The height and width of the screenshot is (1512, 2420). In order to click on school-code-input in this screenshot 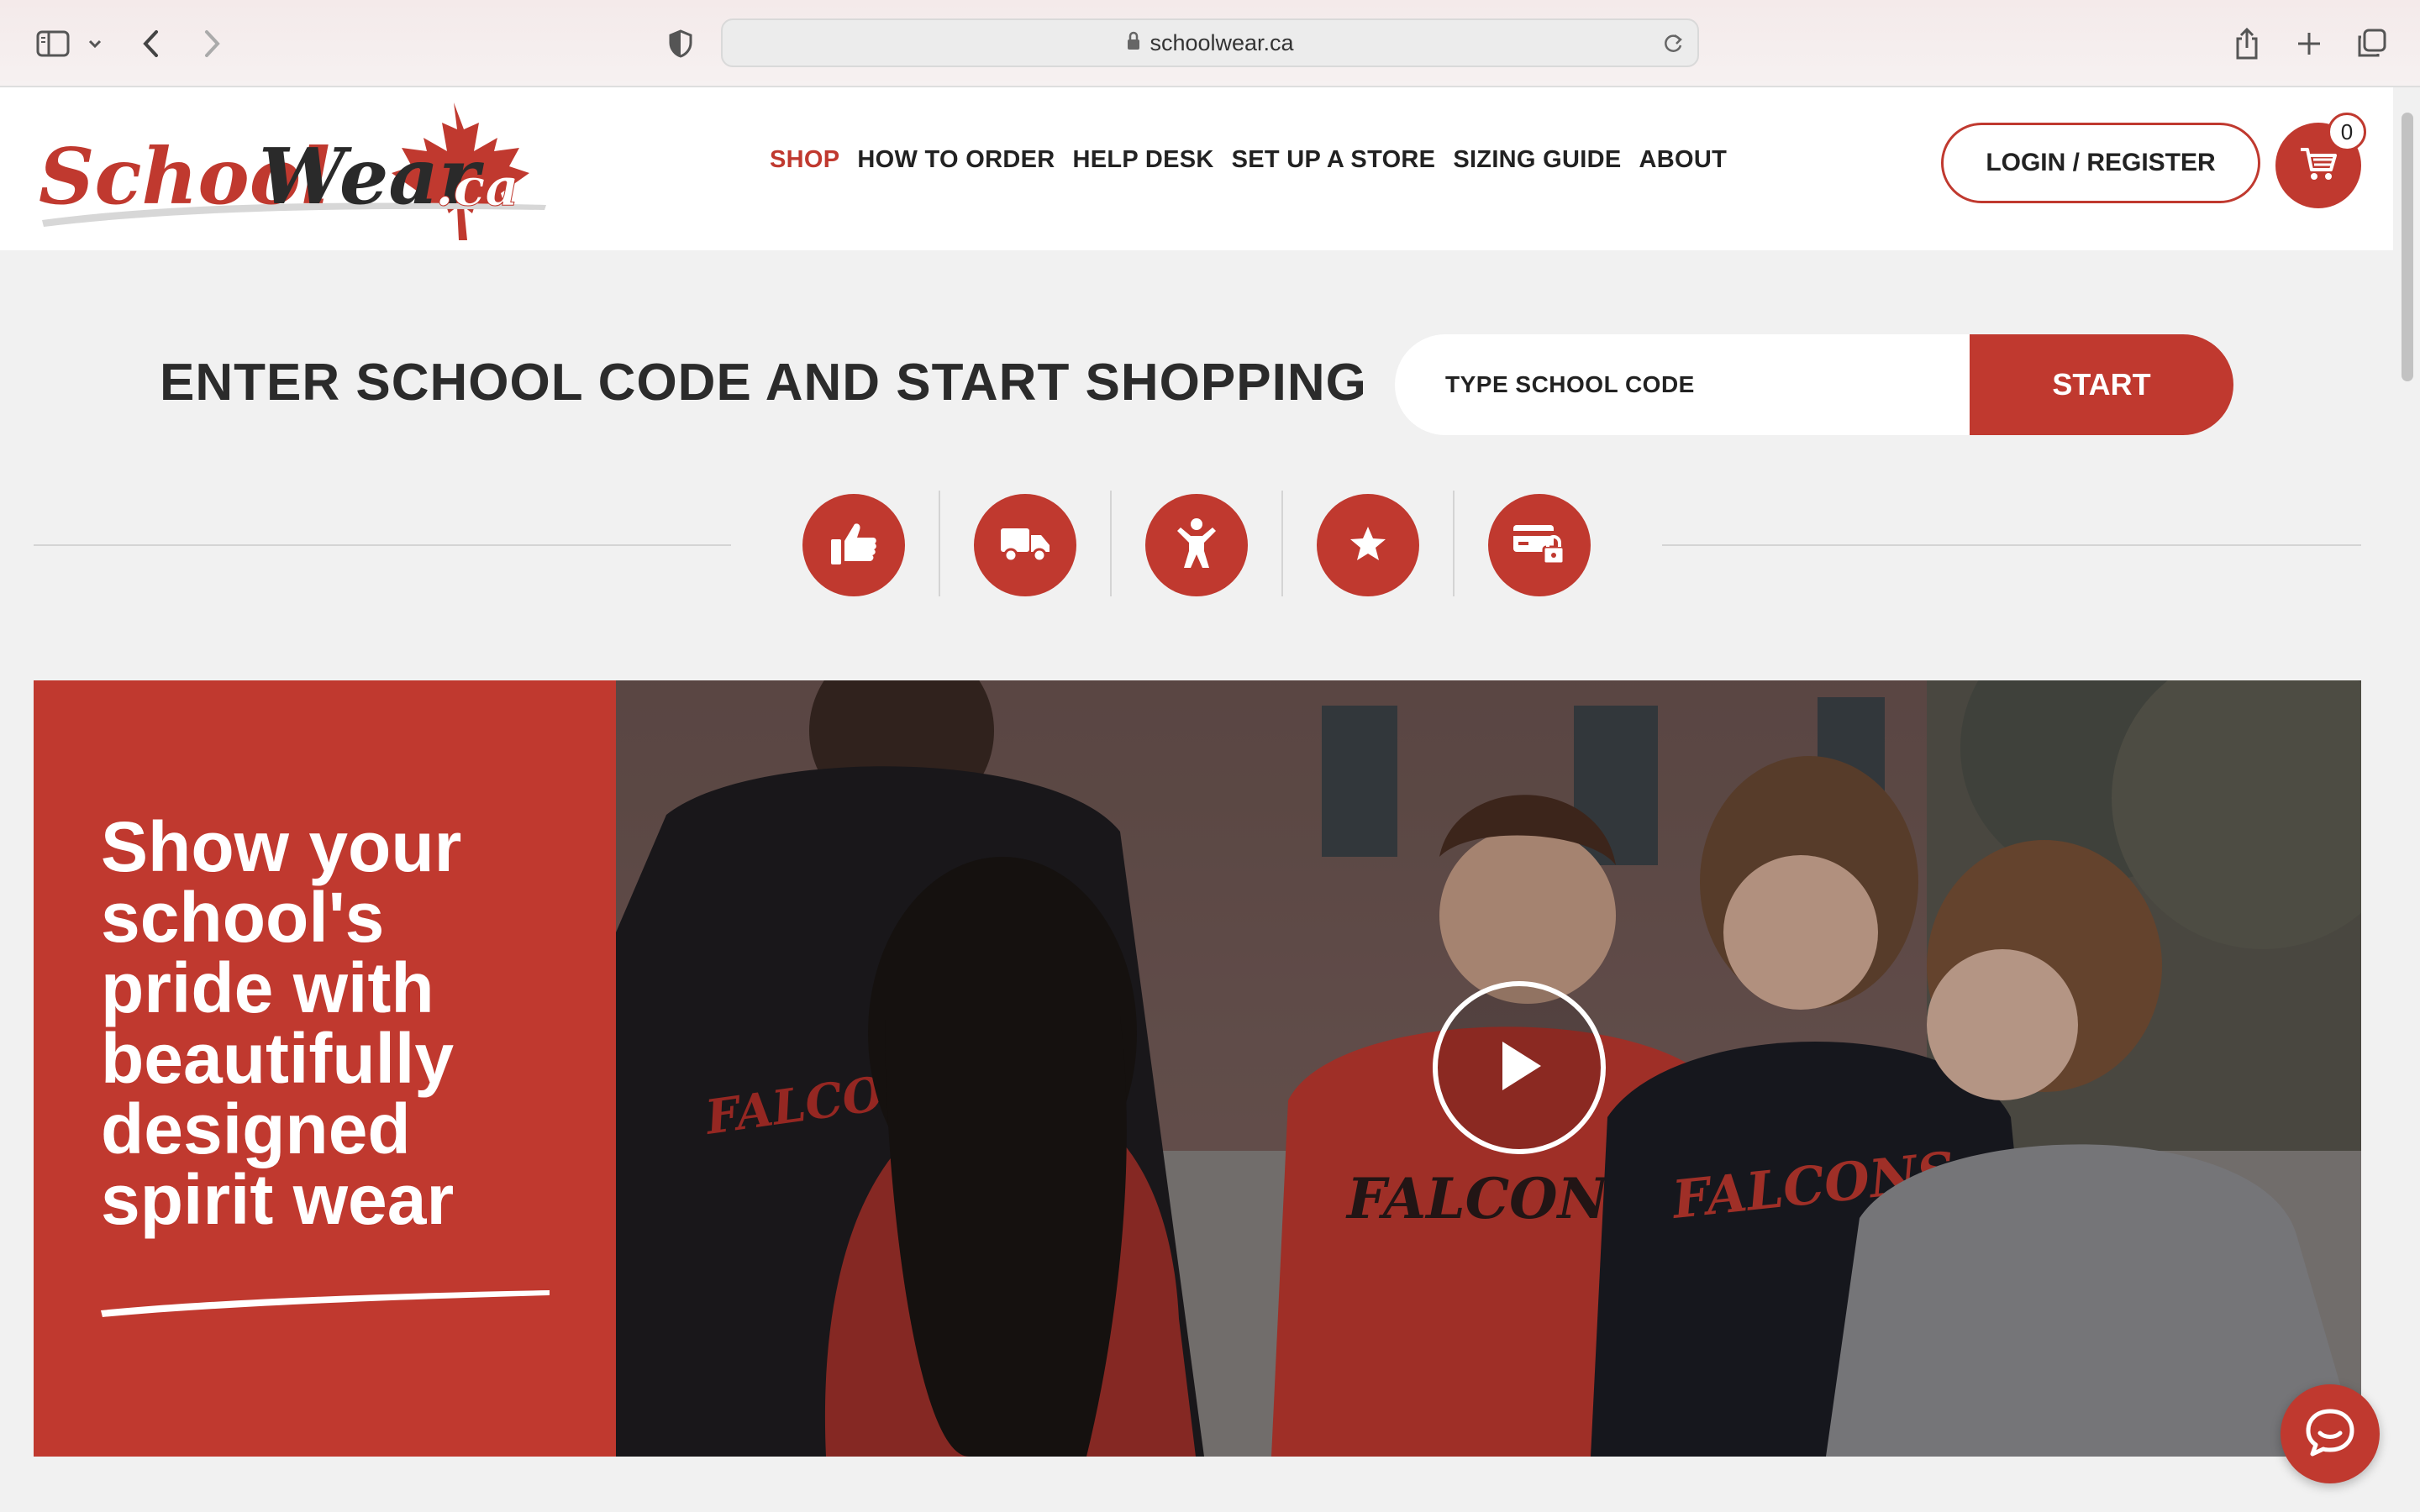, I will do `click(1682, 384)`.